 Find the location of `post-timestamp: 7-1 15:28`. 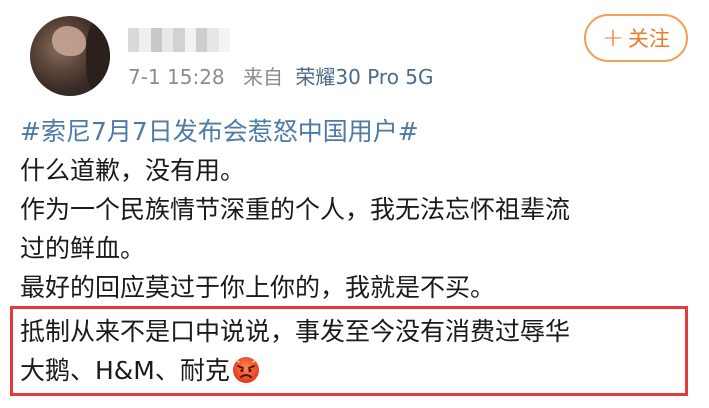

post-timestamp: 7-1 15:28 is located at coordinates (176, 77).